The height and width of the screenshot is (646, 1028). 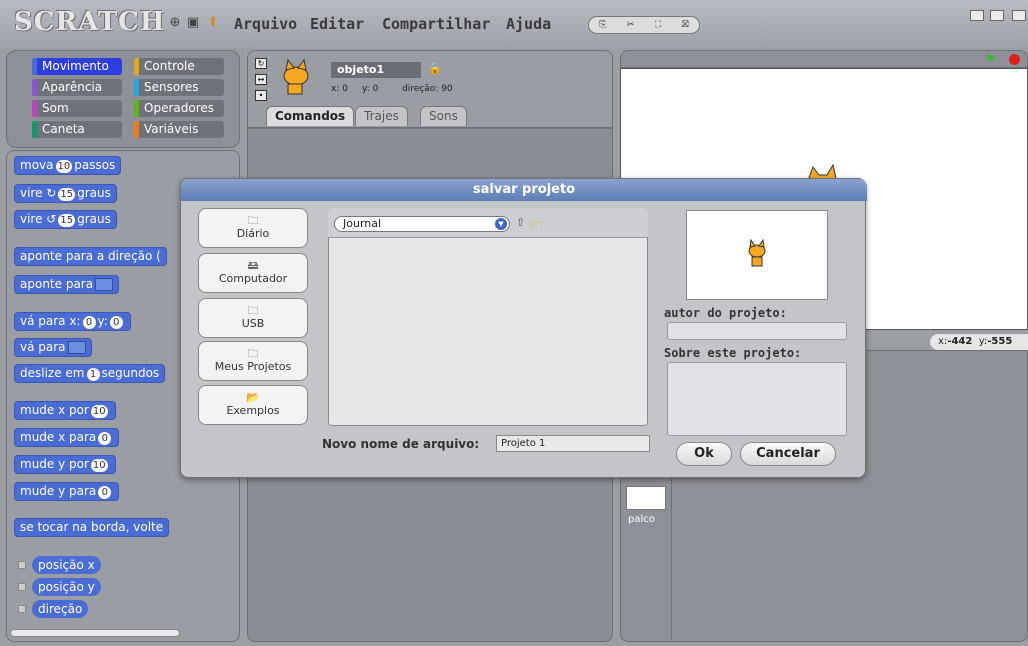 I want to click on scratch-logo: SCRATCH, so click(x=90, y=22).